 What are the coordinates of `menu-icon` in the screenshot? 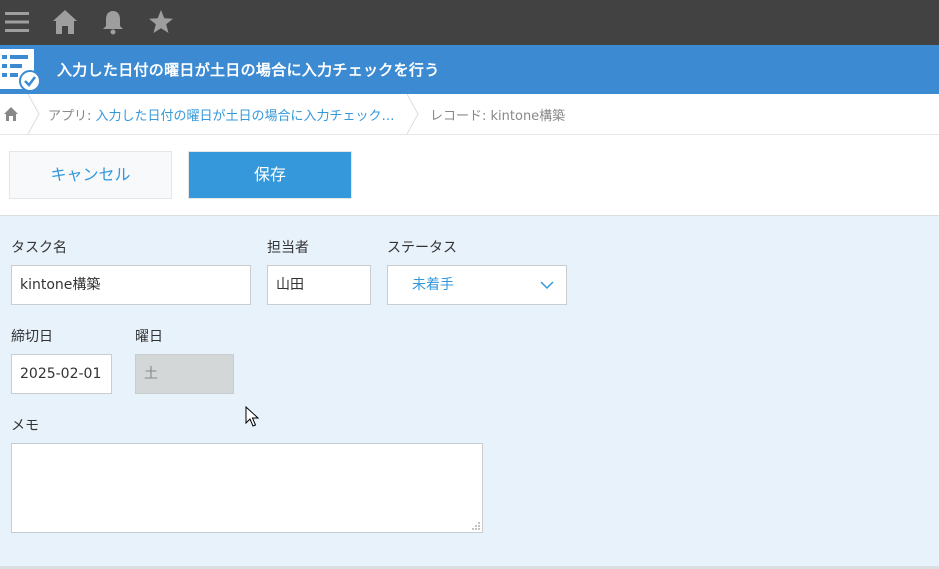 It's located at (17, 22).